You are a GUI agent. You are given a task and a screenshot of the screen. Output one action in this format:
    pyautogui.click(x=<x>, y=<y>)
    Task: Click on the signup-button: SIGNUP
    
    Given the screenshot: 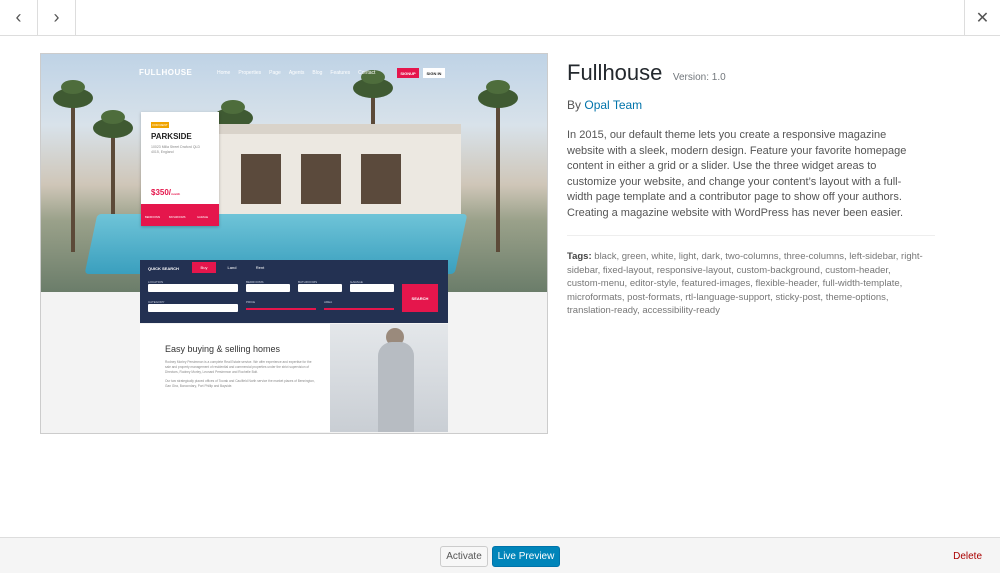 What is the action you would take?
    pyautogui.click(x=408, y=73)
    